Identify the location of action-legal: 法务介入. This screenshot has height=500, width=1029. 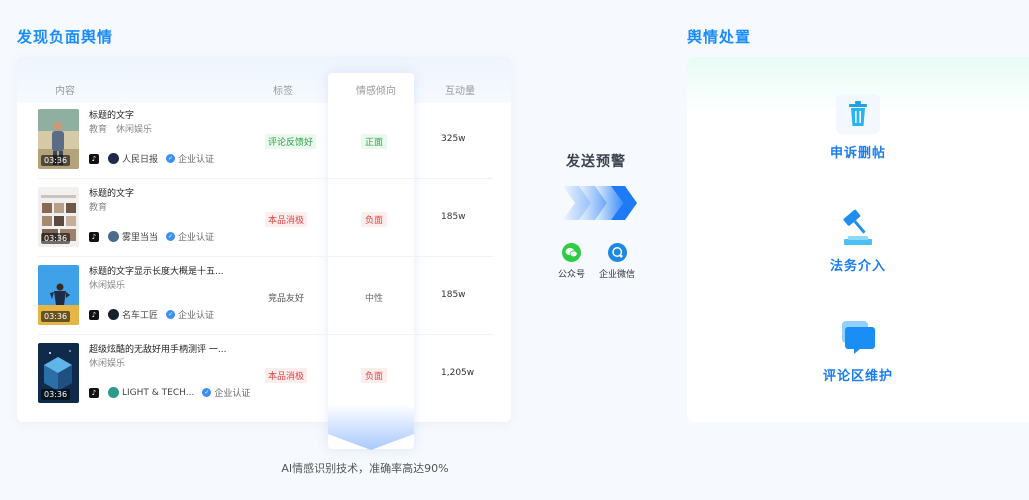
(858, 238).